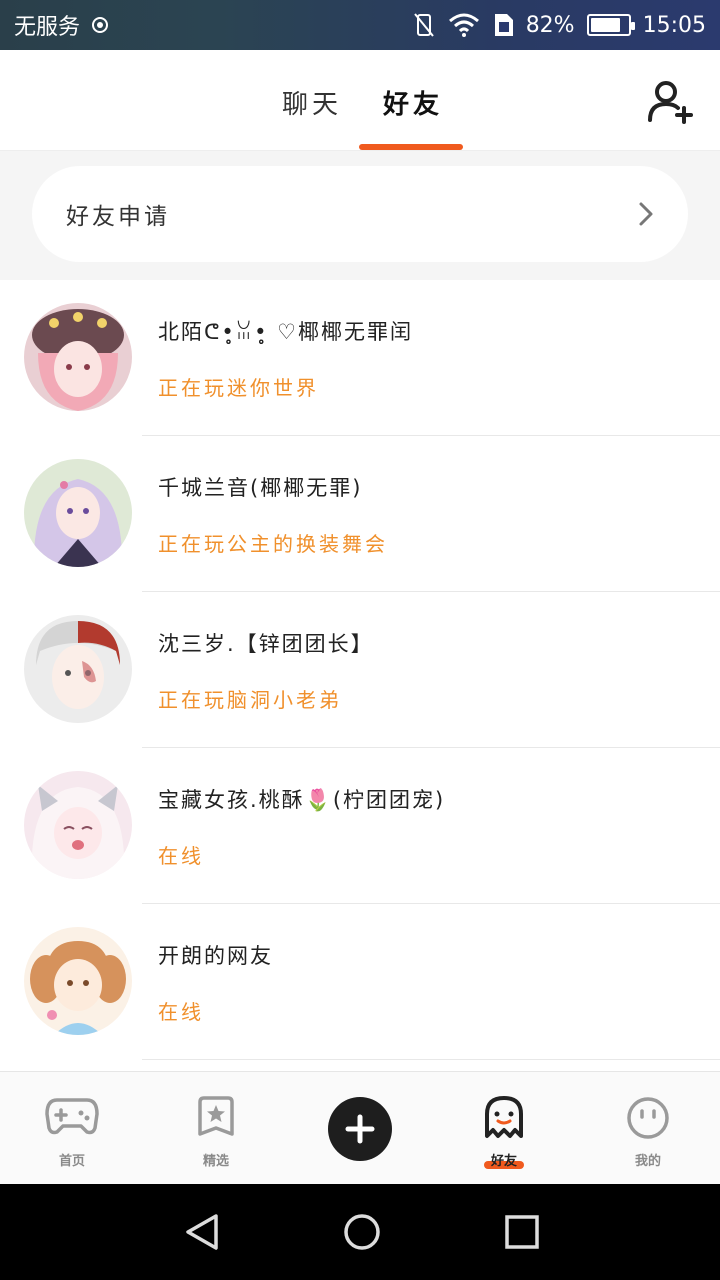 The height and width of the screenshot is (1280, 720). I want to click on add-user-icon, so click(670, 102).